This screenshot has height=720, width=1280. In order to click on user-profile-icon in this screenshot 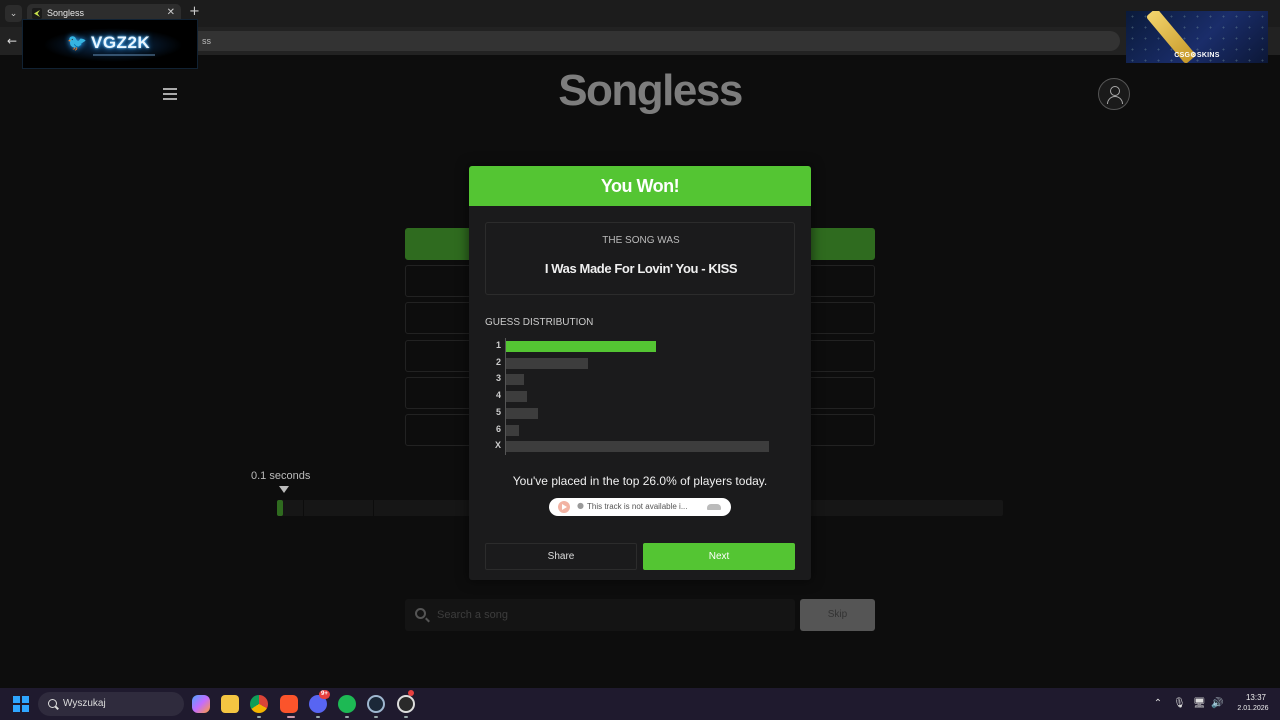, I will do `click(1114, 94)`.